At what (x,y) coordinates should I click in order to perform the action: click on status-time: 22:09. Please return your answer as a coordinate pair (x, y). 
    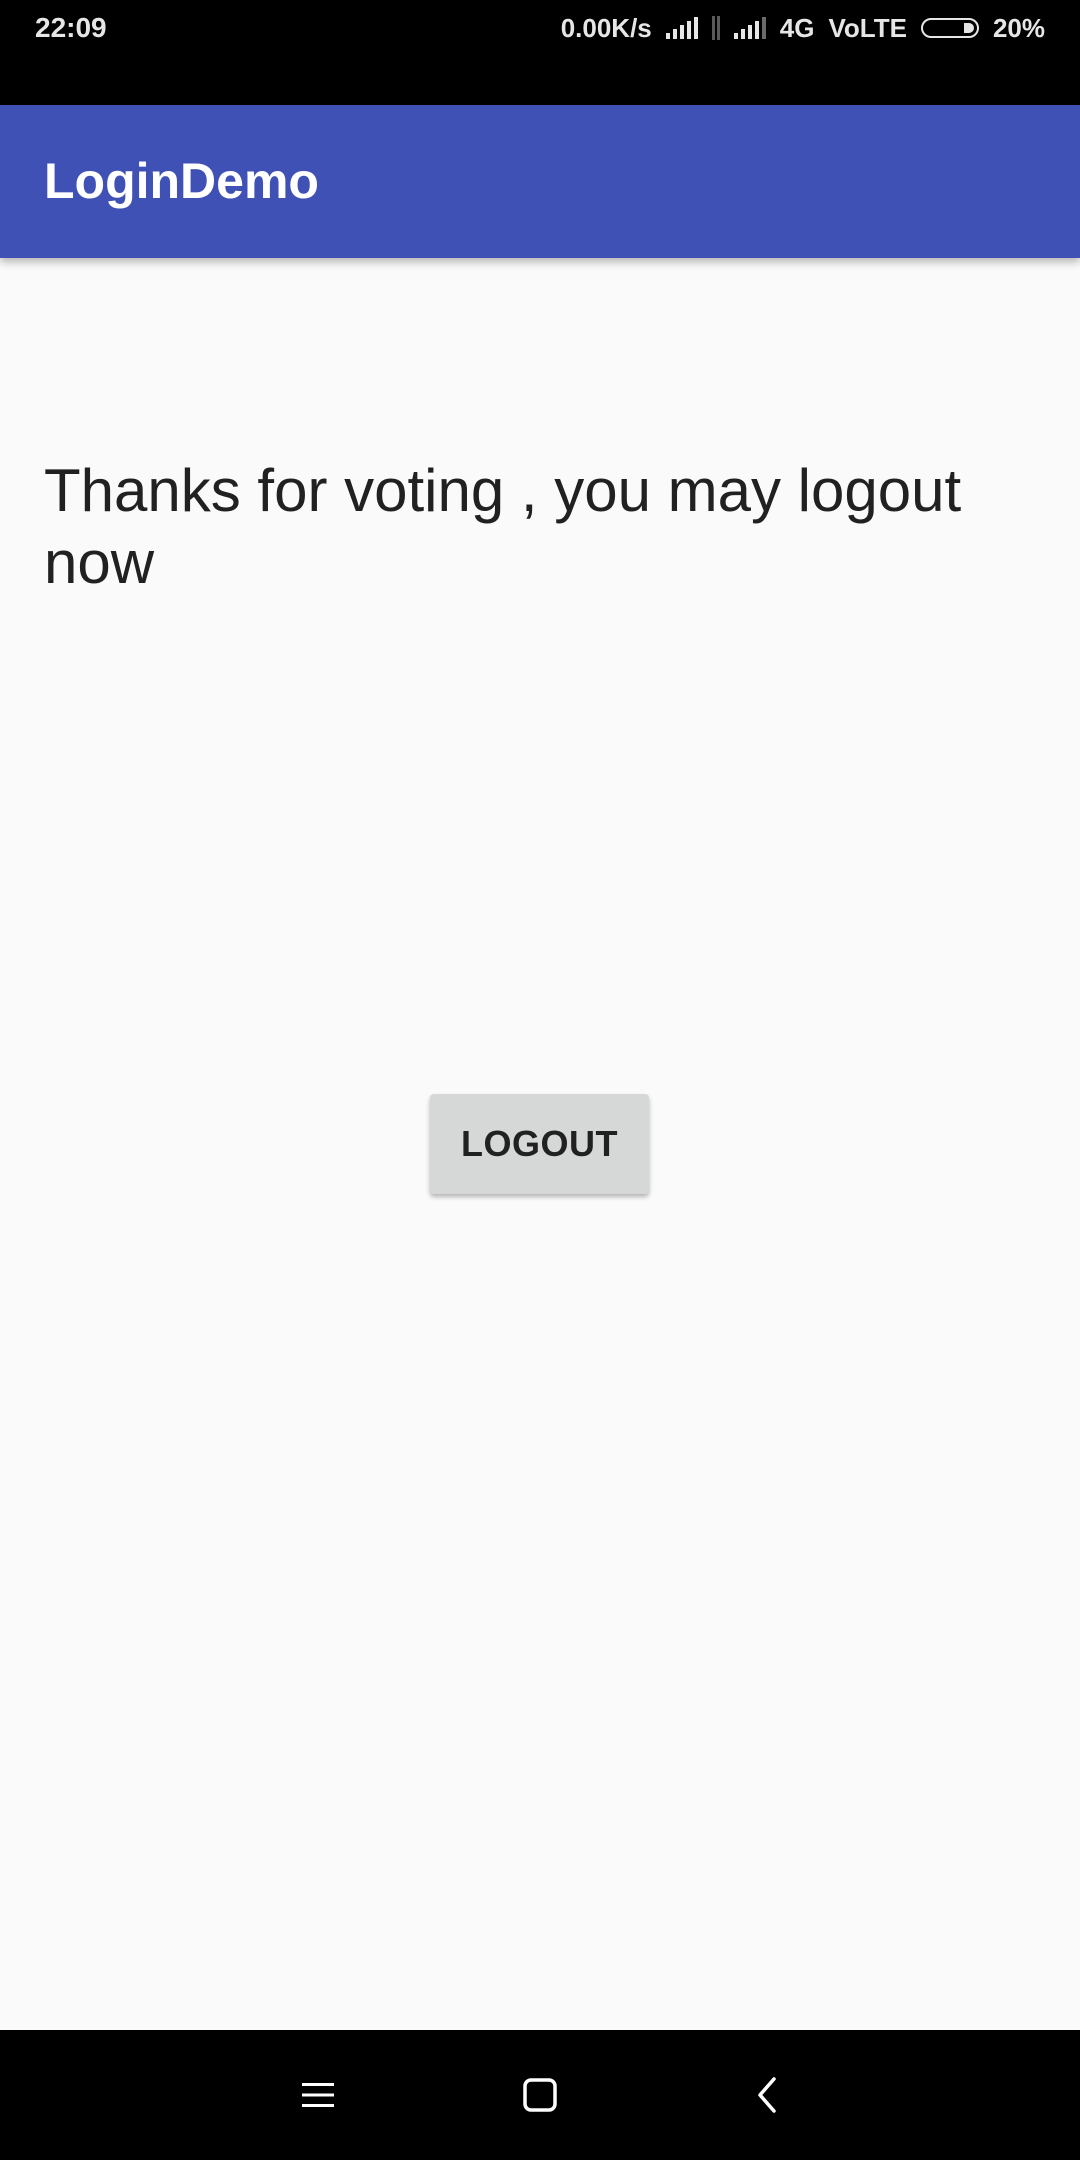
    Looking at the image, I should click on (71, 27).